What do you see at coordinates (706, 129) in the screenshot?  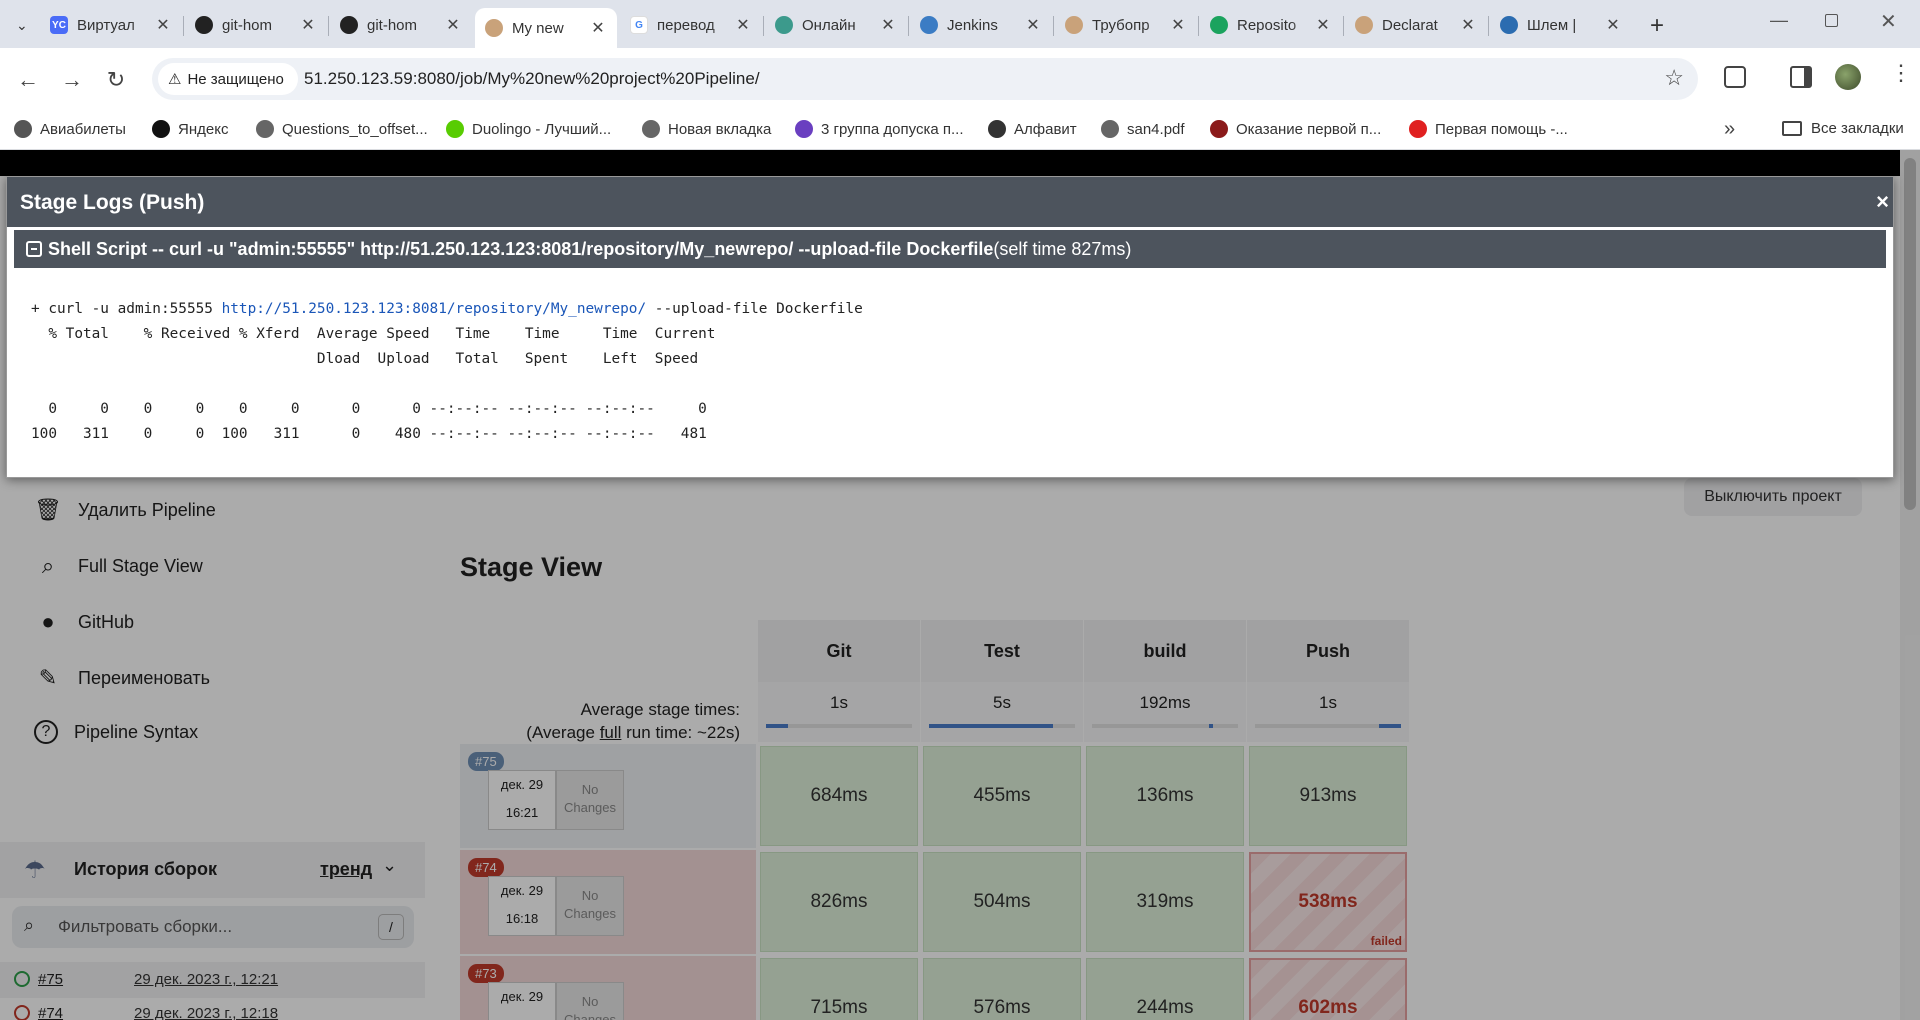 I see `bookmark-item: Новая вкладка` at bounding box center [706, 129].